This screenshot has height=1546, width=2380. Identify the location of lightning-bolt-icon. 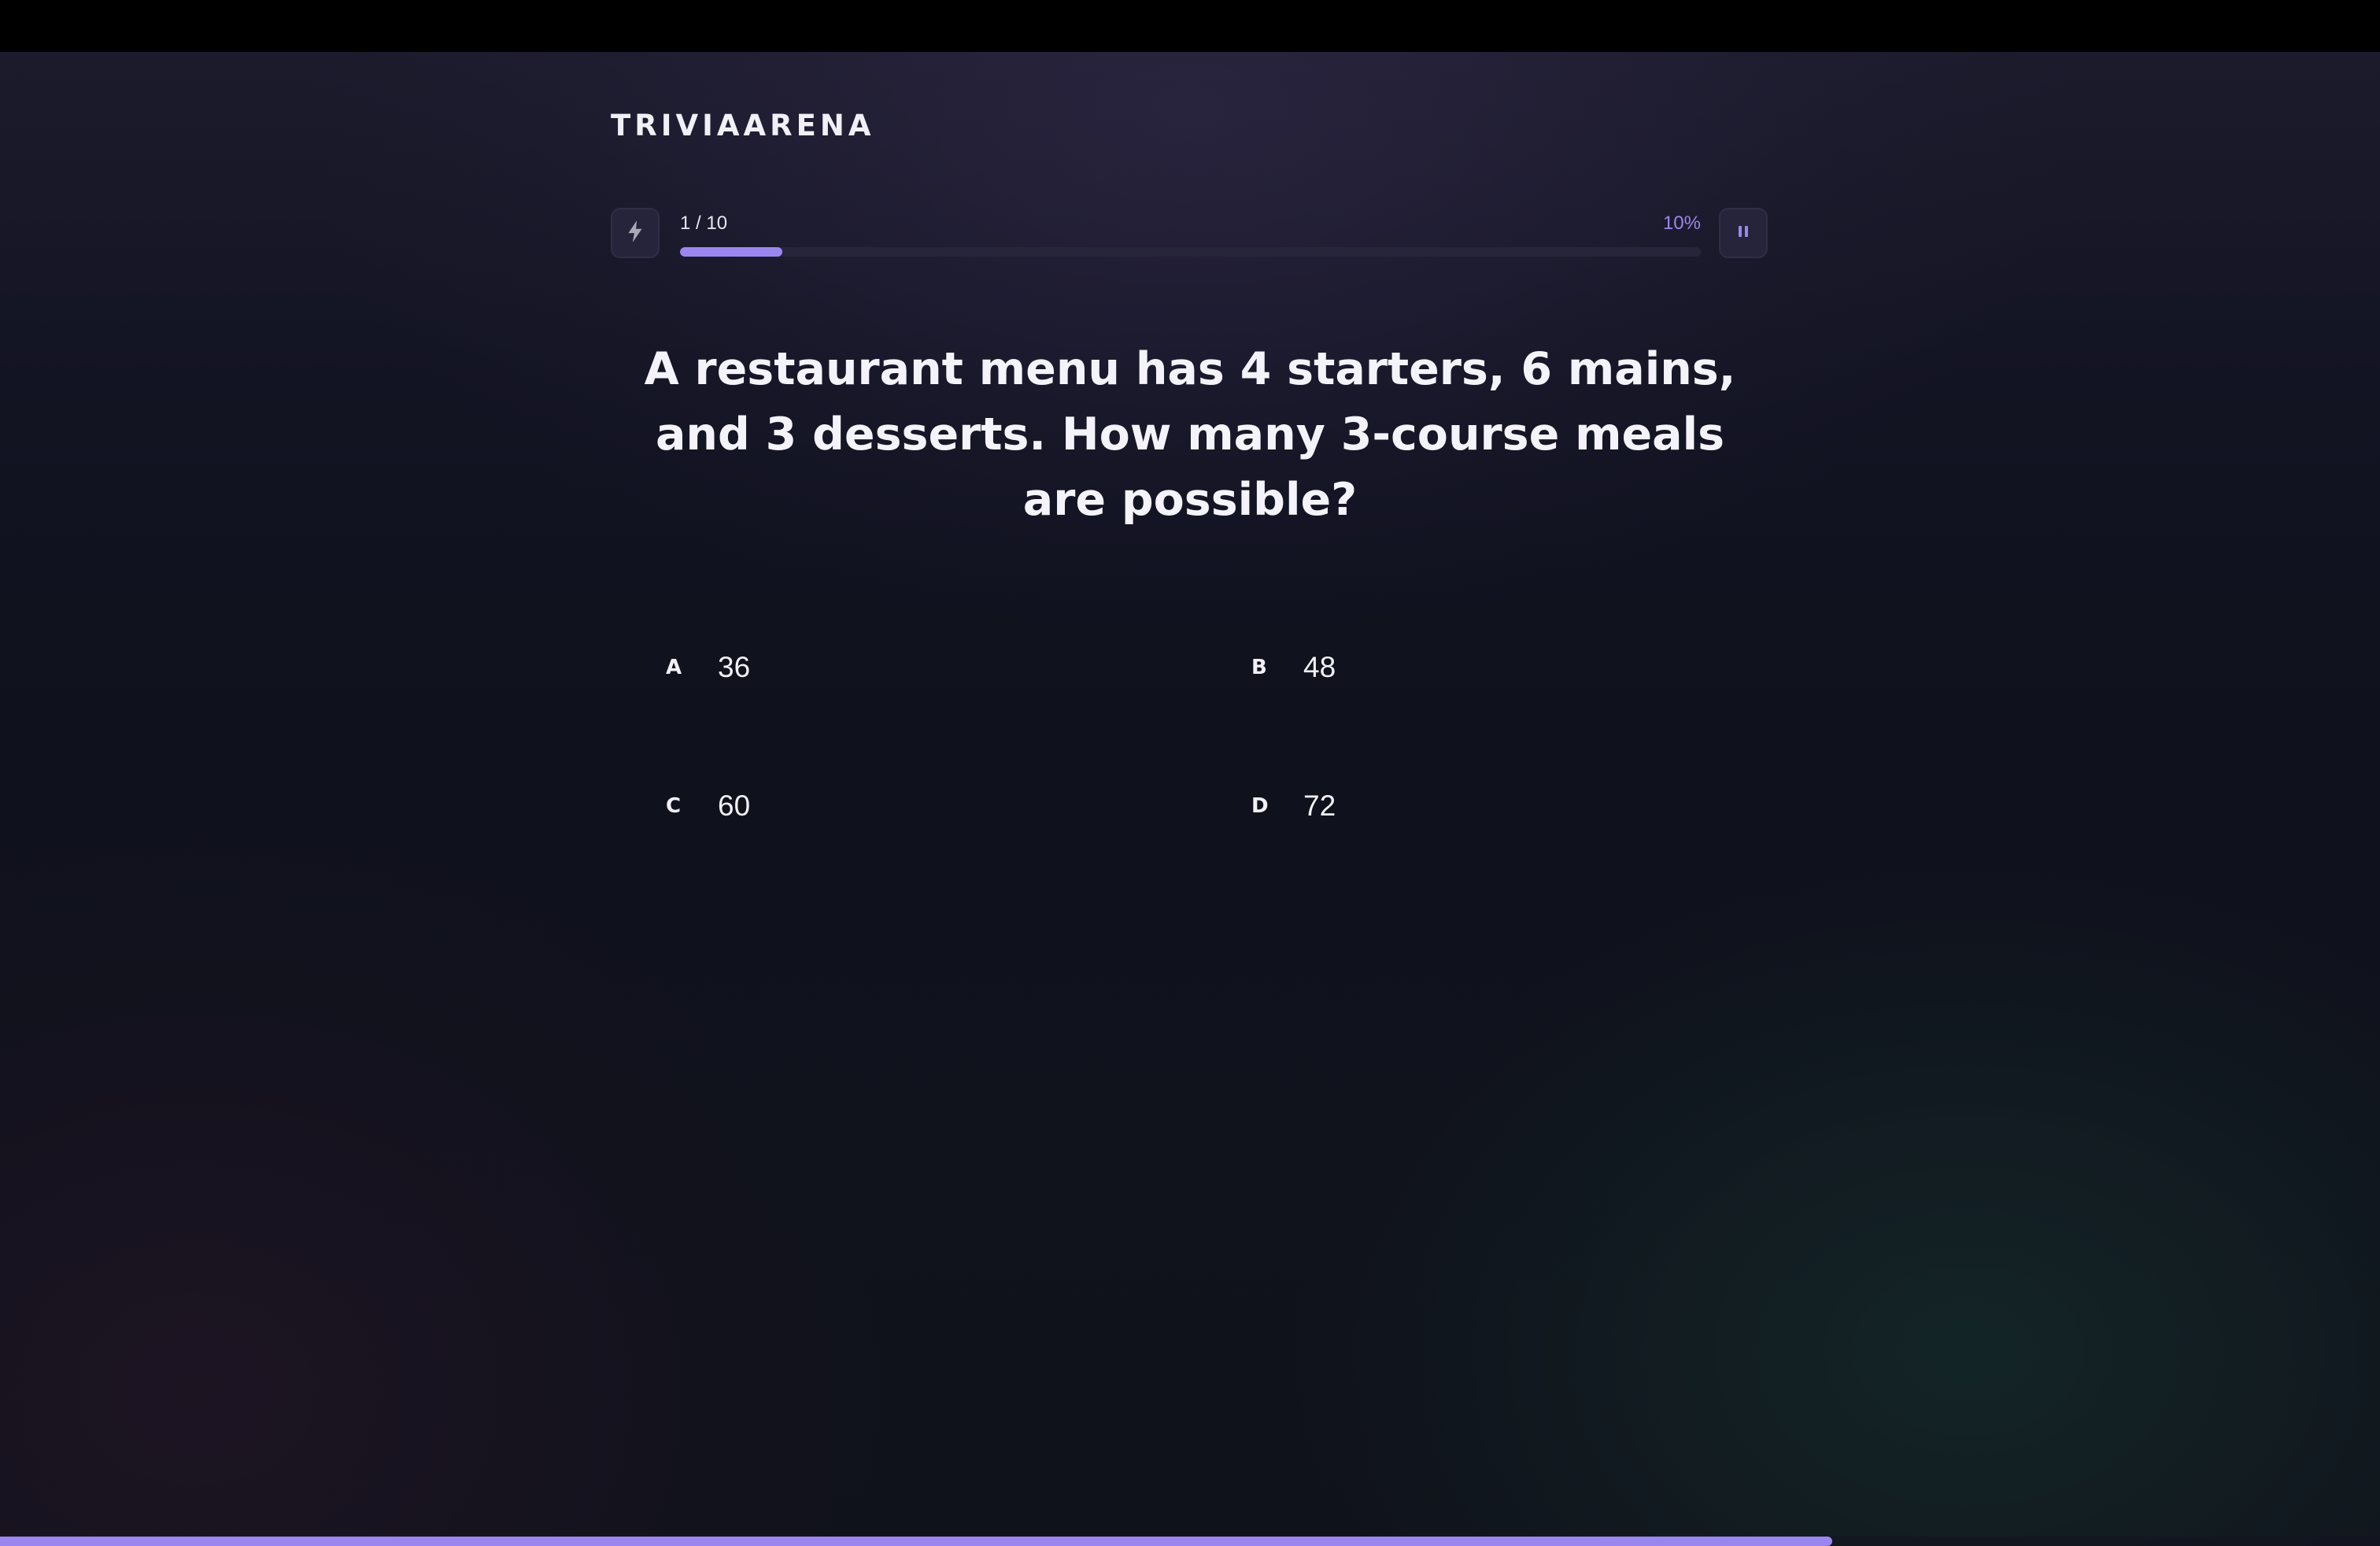
(635, 233).